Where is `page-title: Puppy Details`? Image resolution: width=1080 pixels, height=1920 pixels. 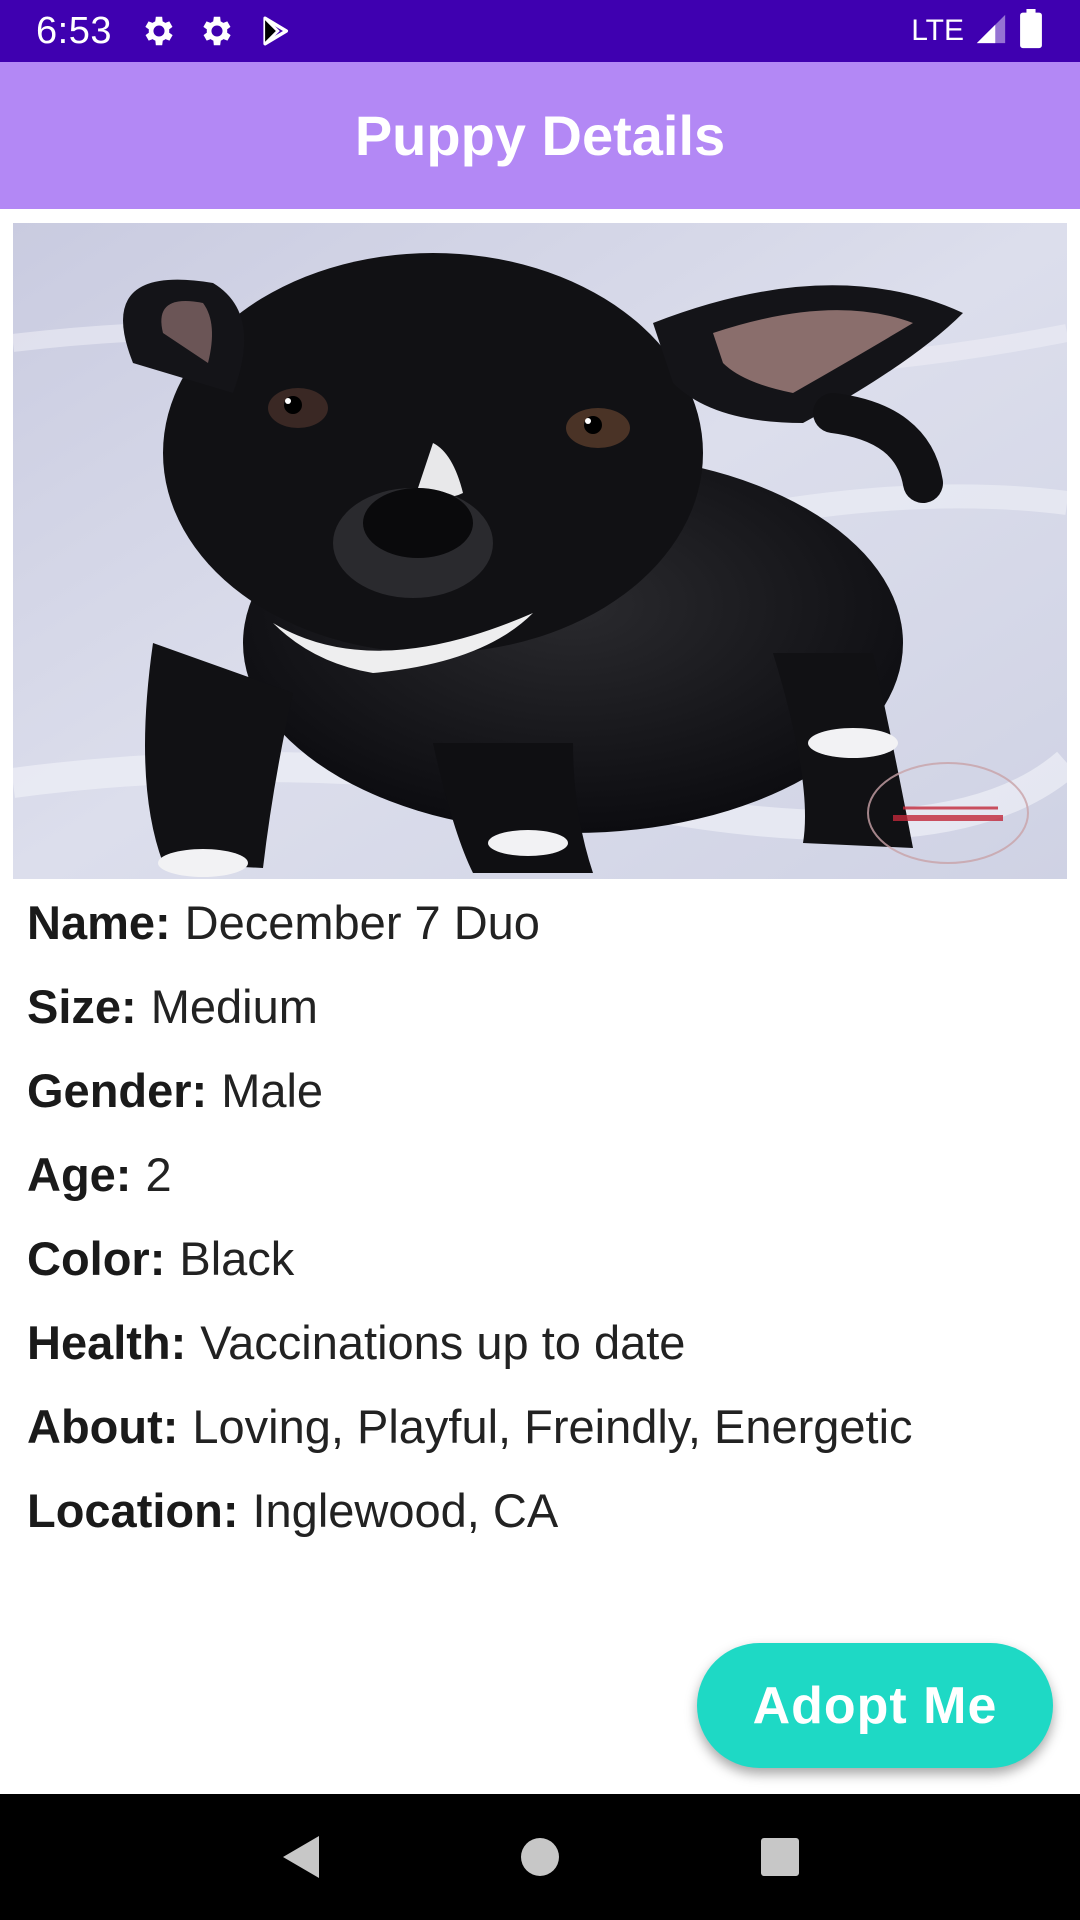 page-title: Puppy Details is located at coordinates (540, 135).